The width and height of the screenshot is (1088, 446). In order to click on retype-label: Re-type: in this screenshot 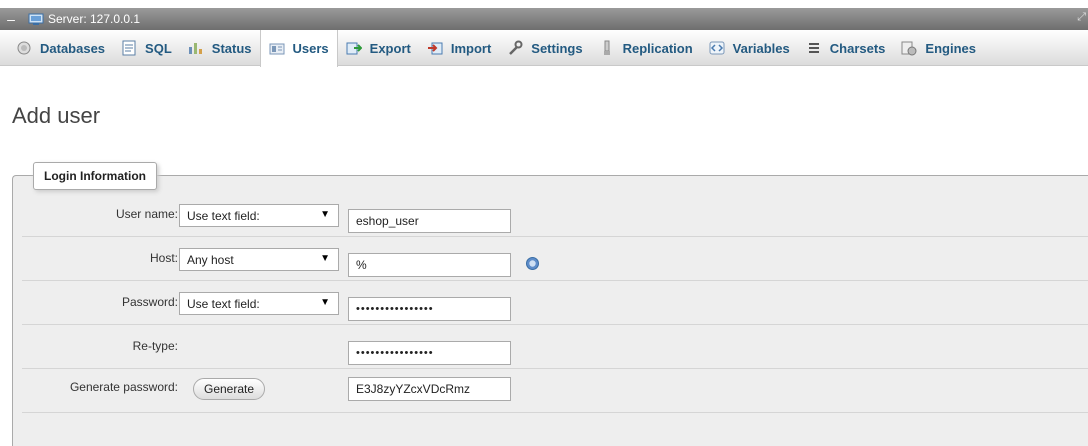, I will do `click(155, 346)`.